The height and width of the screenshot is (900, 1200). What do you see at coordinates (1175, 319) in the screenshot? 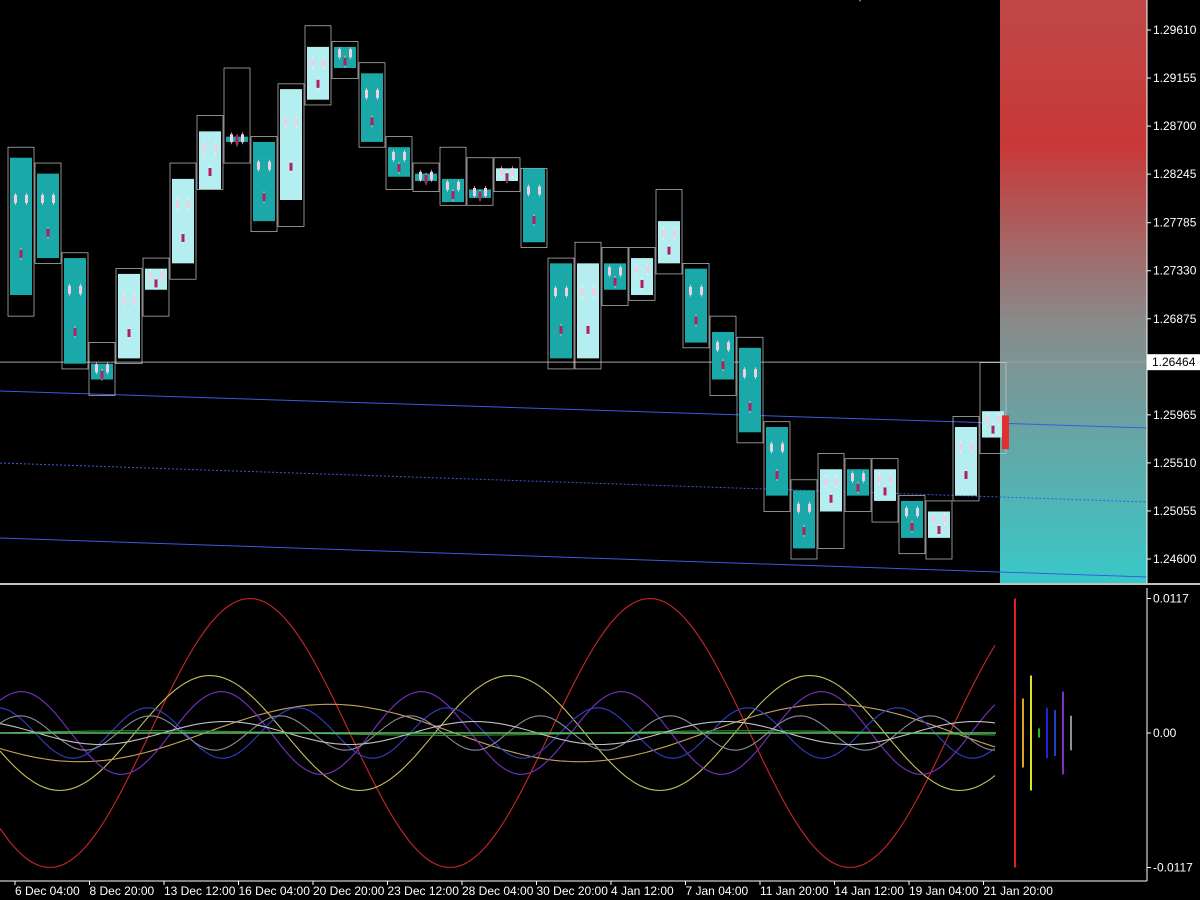
I see `price-tick-label: 1.26875` at bounding box center [1175, 319].